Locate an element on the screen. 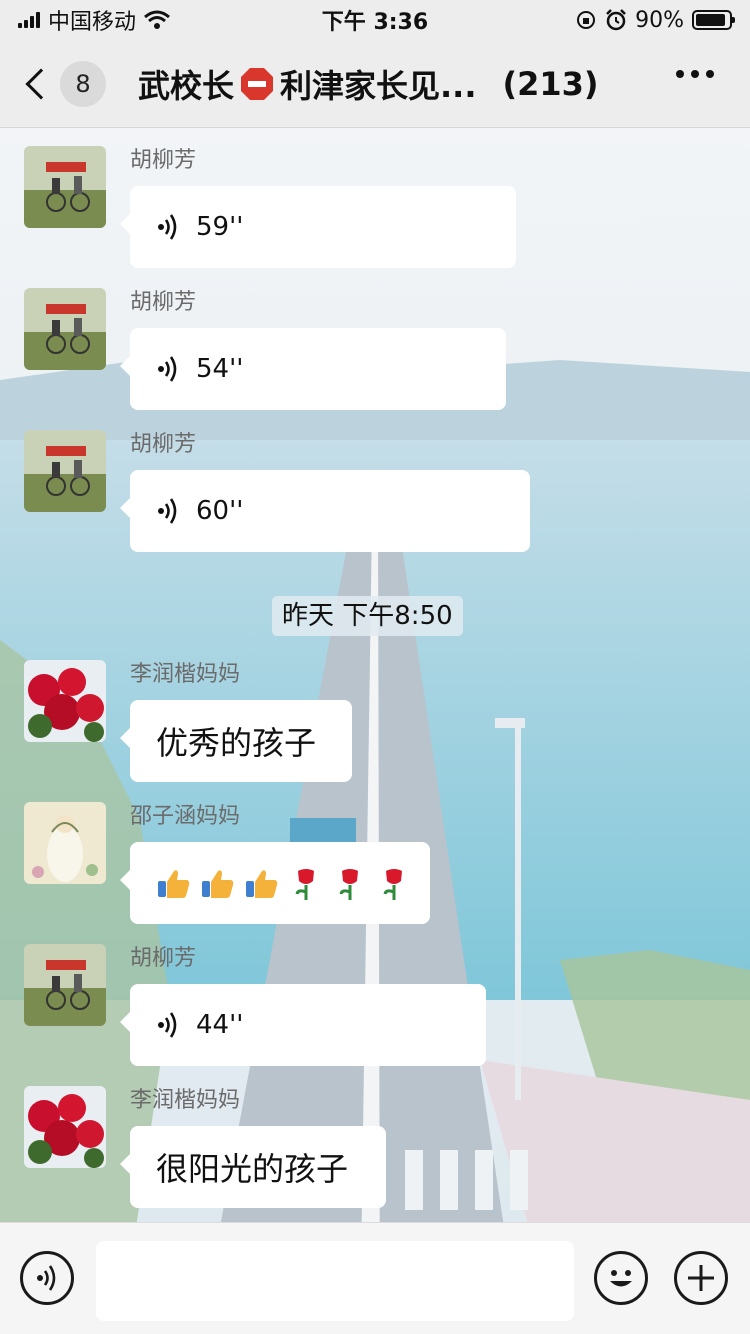  emoji-icon is located at coordinates (621, 1278).